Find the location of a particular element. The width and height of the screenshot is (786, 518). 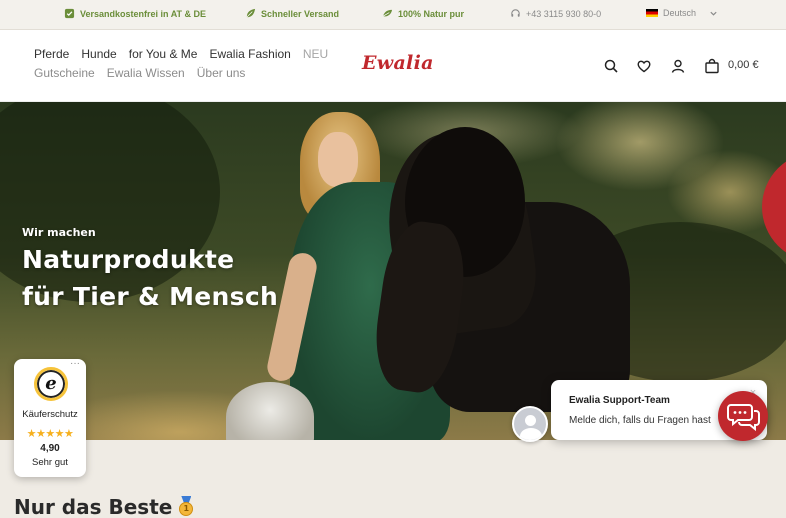

nav-item-neu: NEU is located at coordinates (315, 54).